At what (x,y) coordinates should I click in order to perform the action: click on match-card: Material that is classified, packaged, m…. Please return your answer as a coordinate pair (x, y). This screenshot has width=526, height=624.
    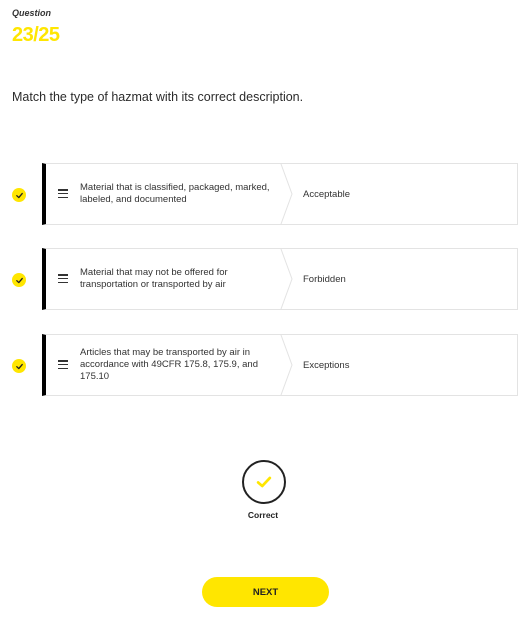
    Looking at the image, I should click on (280, 194).